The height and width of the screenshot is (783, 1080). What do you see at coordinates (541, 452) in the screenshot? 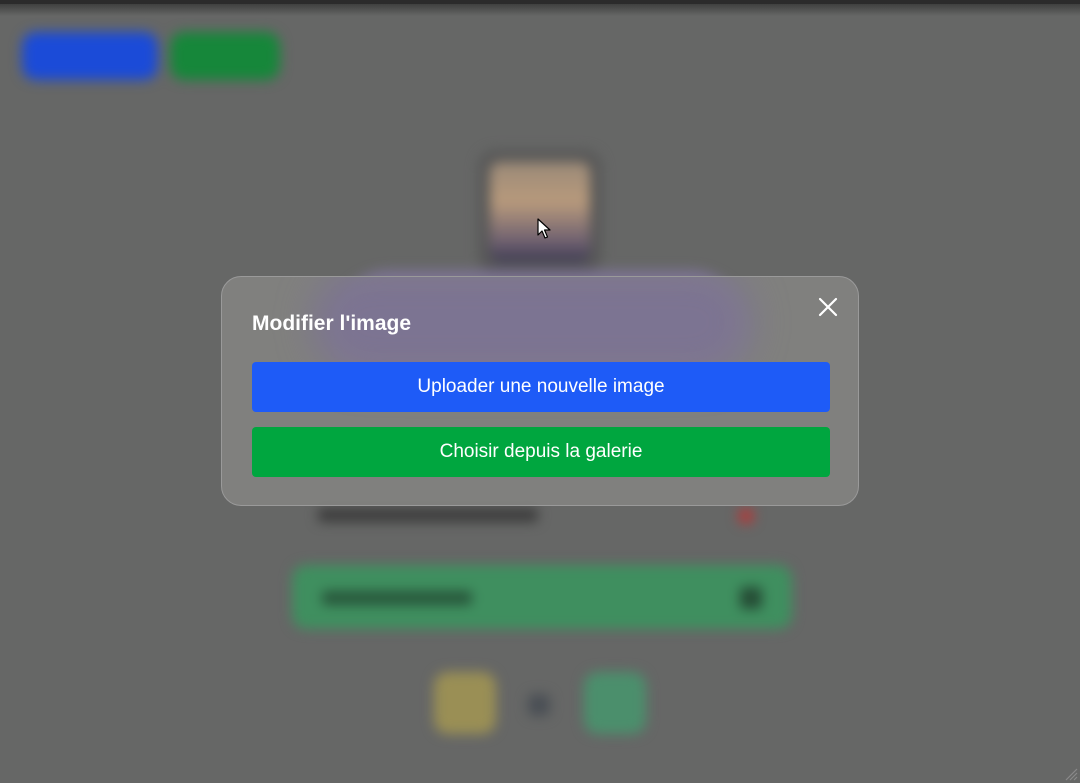
I see `choose-from-gallery-button: Choisir depuis la galerie` at bounding box center [541, 452].